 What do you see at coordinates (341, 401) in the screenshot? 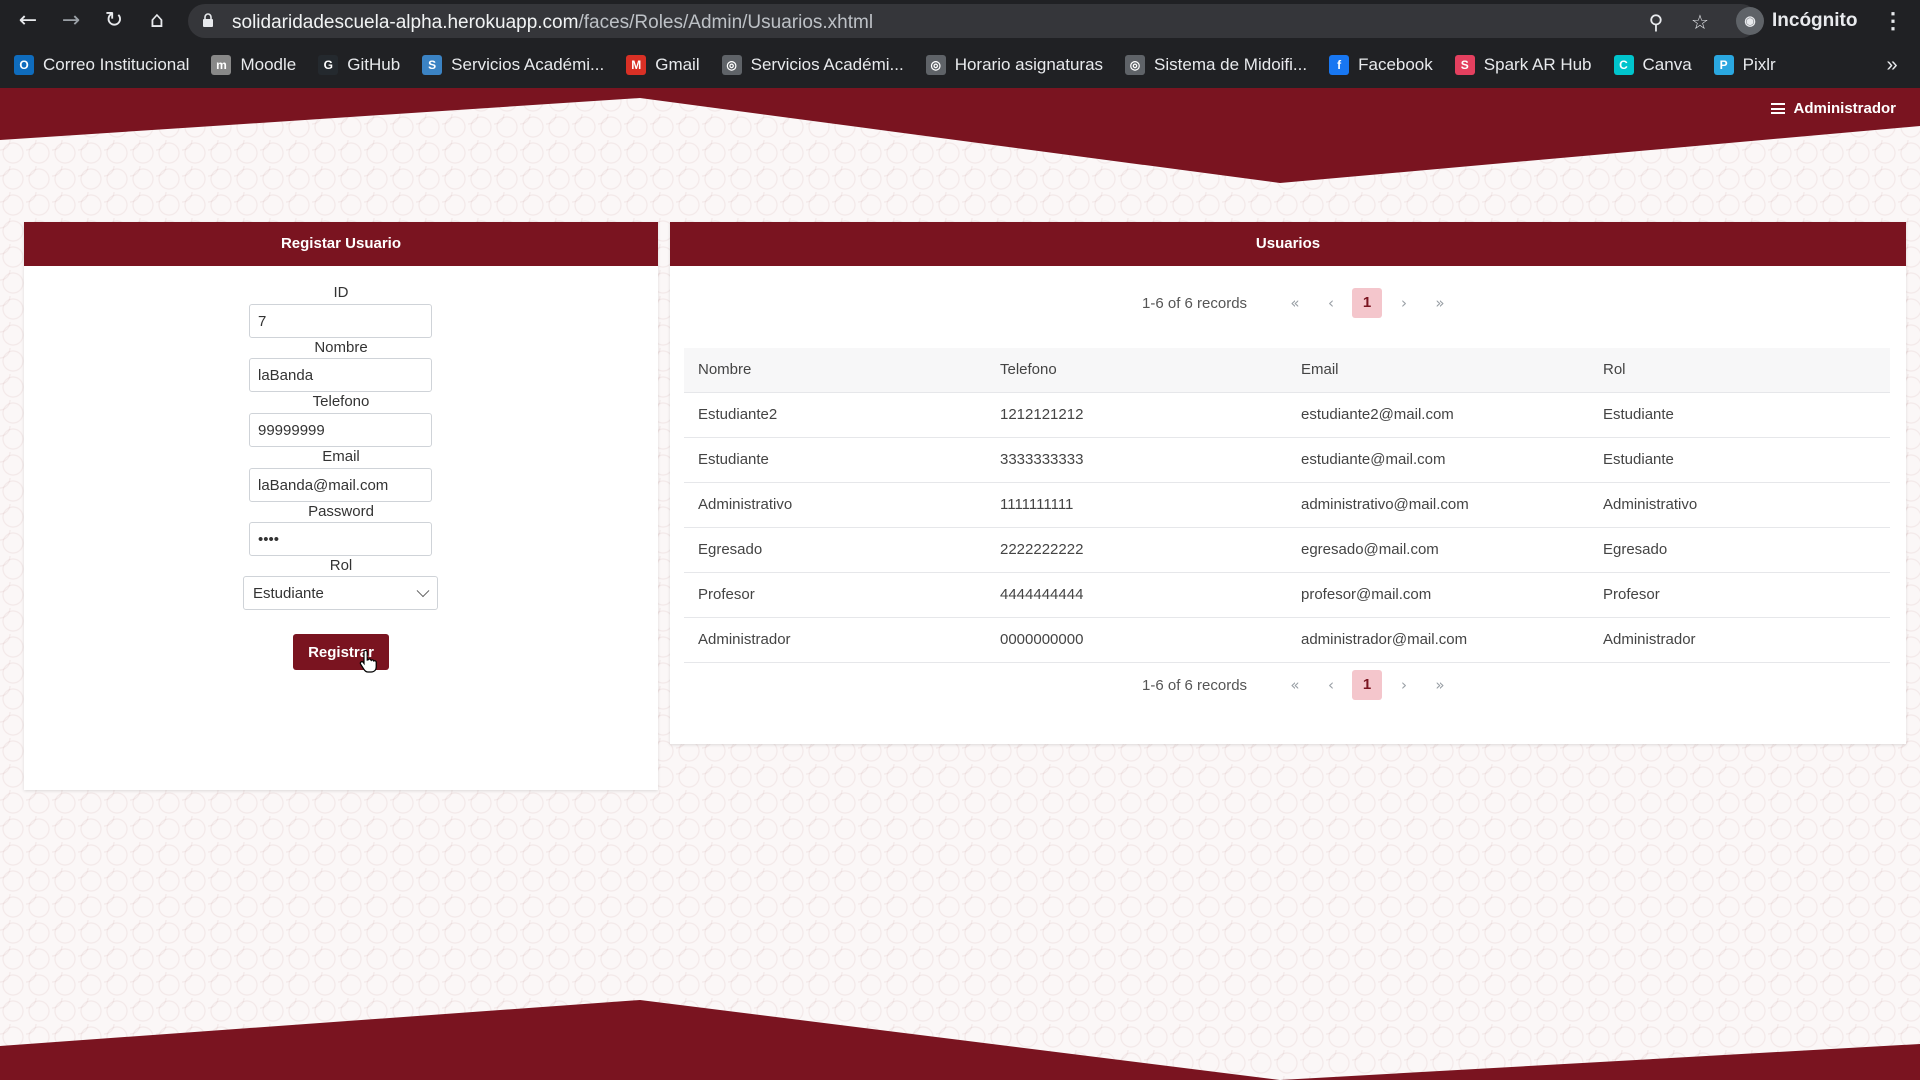
I see `telefono-label: Telefono` at bounding box center [341, 401].